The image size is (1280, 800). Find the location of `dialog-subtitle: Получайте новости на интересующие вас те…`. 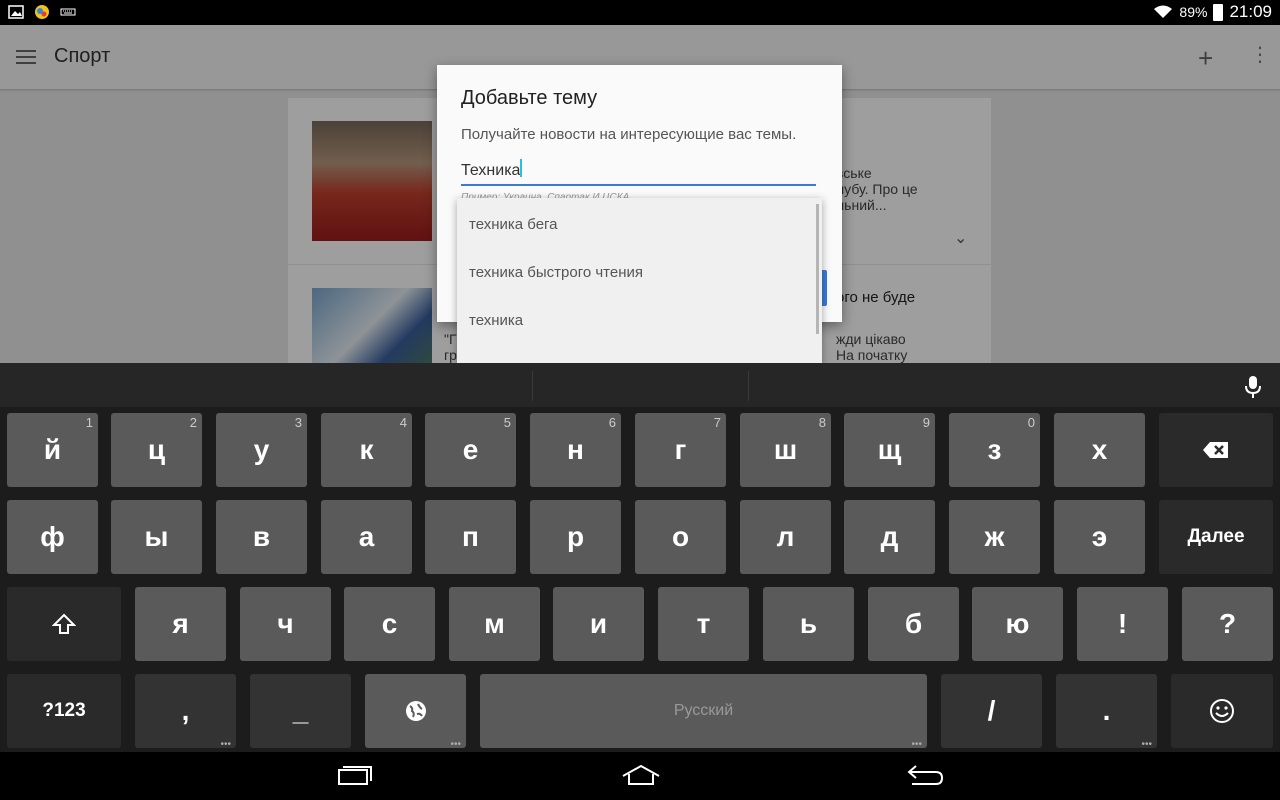

dialog-subtitle: Получайте новости на интересующие вас те… is located at coordinates (629, 134).